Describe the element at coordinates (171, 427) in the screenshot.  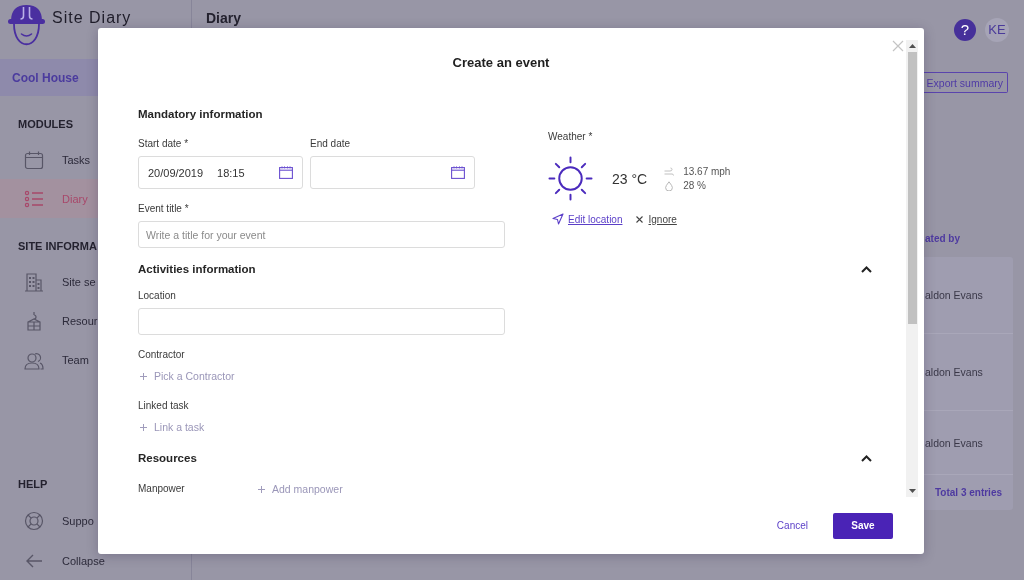
I see `link-task-button: Link a task` at that location.